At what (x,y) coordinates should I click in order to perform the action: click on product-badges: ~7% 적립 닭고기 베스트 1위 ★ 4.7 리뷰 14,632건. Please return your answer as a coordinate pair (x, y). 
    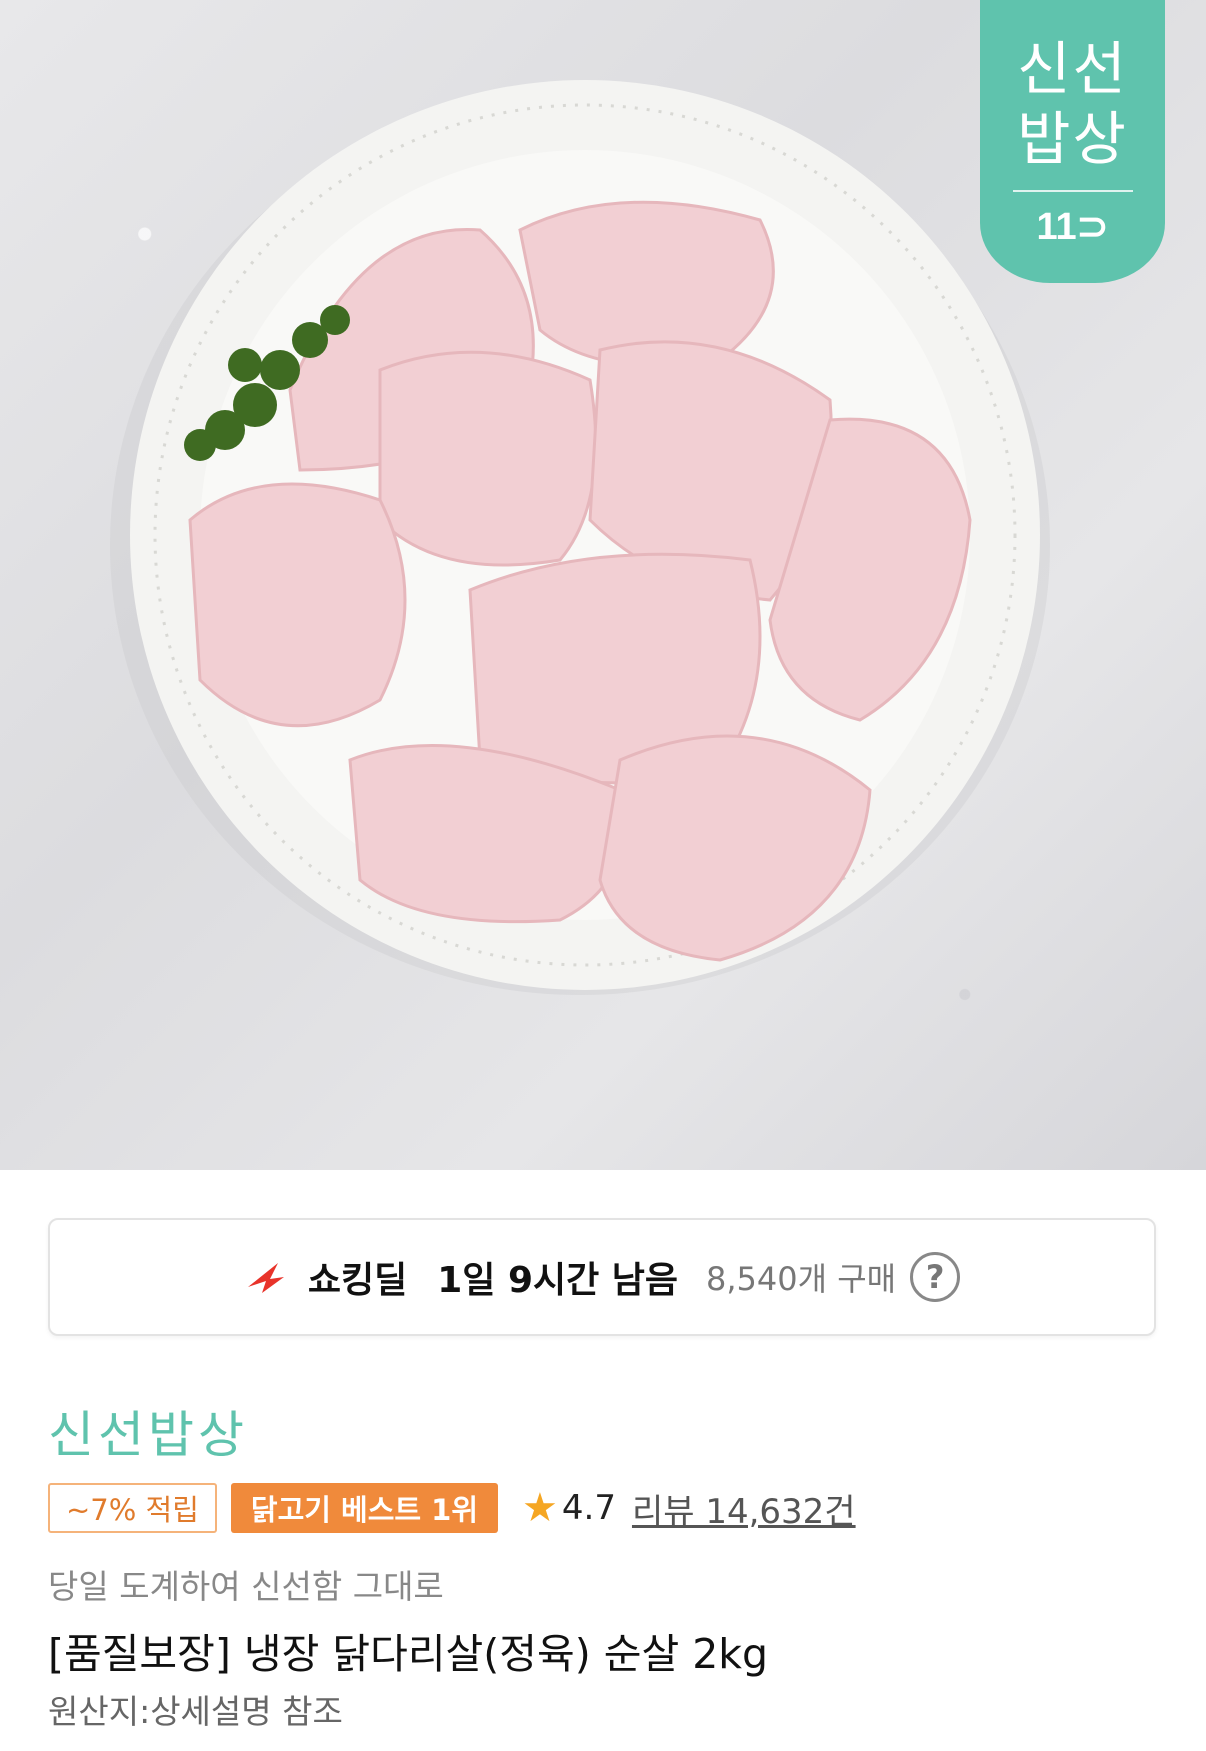
    Looking at the image, I should click on (452, 1508).